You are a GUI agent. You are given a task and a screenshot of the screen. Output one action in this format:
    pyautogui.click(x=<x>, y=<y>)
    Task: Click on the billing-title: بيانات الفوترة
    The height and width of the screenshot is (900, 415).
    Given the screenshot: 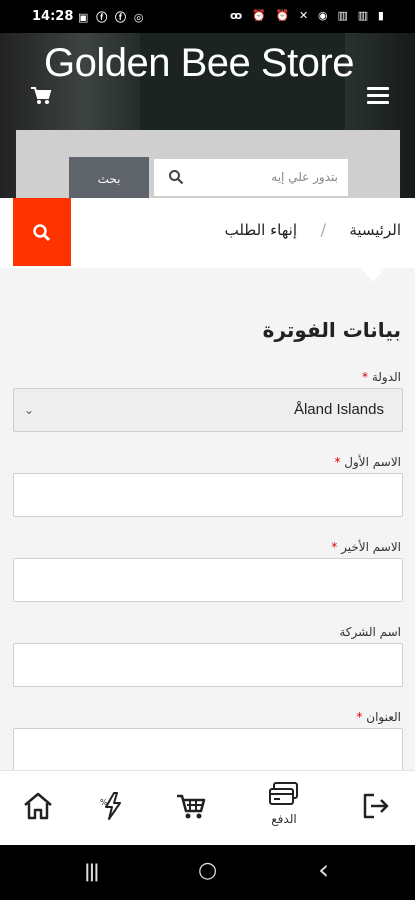 What is the action you would take?
    pyautogui.click(x=331, y=330)
    